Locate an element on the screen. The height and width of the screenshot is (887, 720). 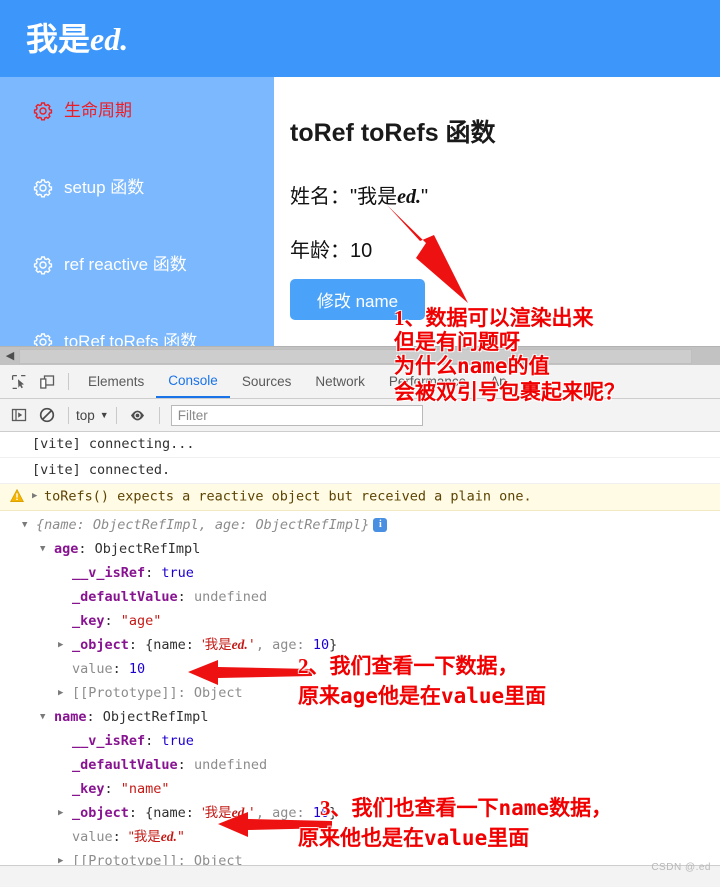
tab-elements: Elements is located at coordinates (116, 381).